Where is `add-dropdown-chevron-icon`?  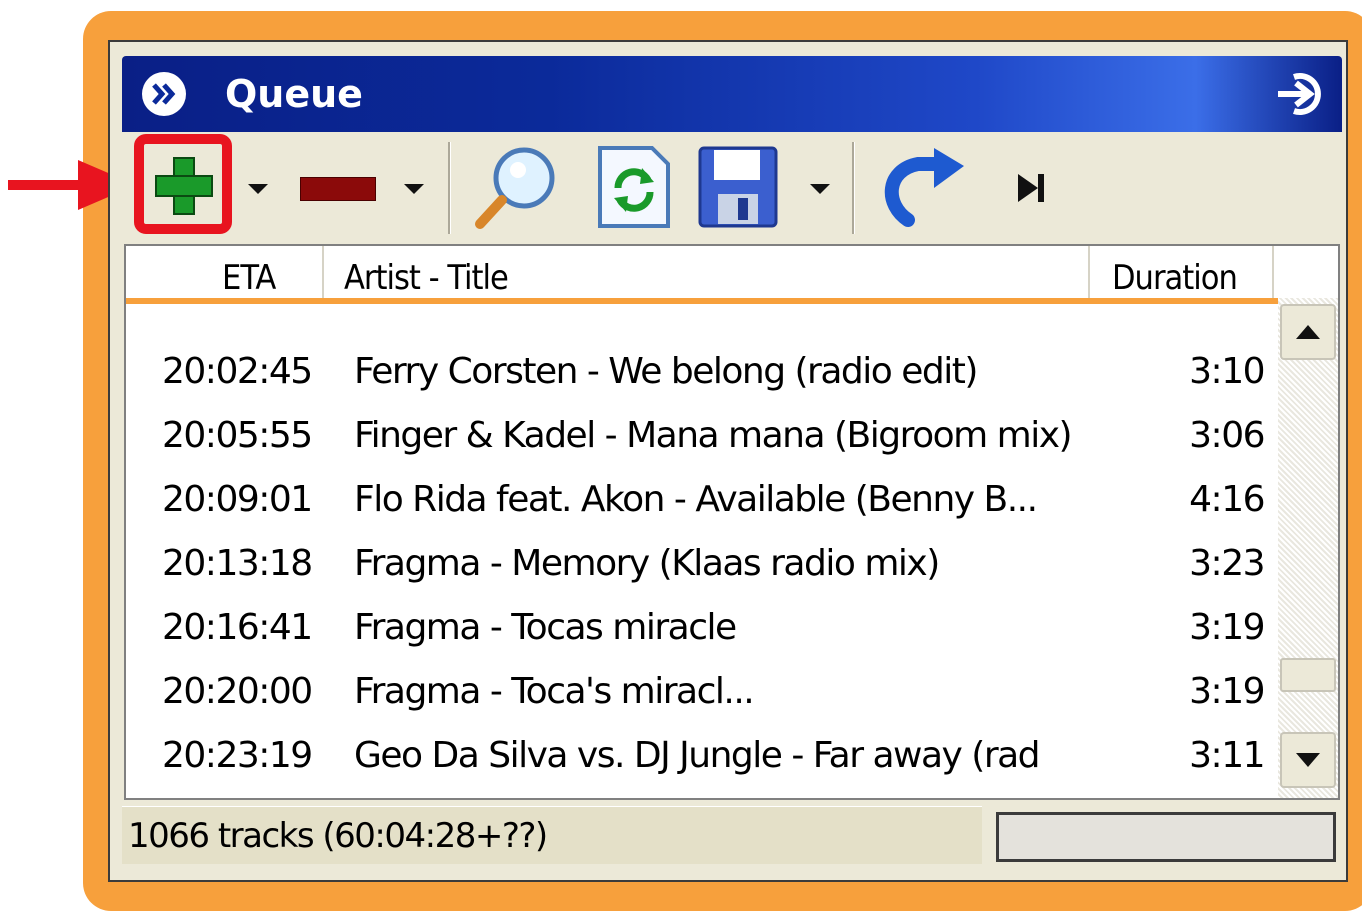
add-dropdown-chevron-icon is located at coordinates (258, 189).